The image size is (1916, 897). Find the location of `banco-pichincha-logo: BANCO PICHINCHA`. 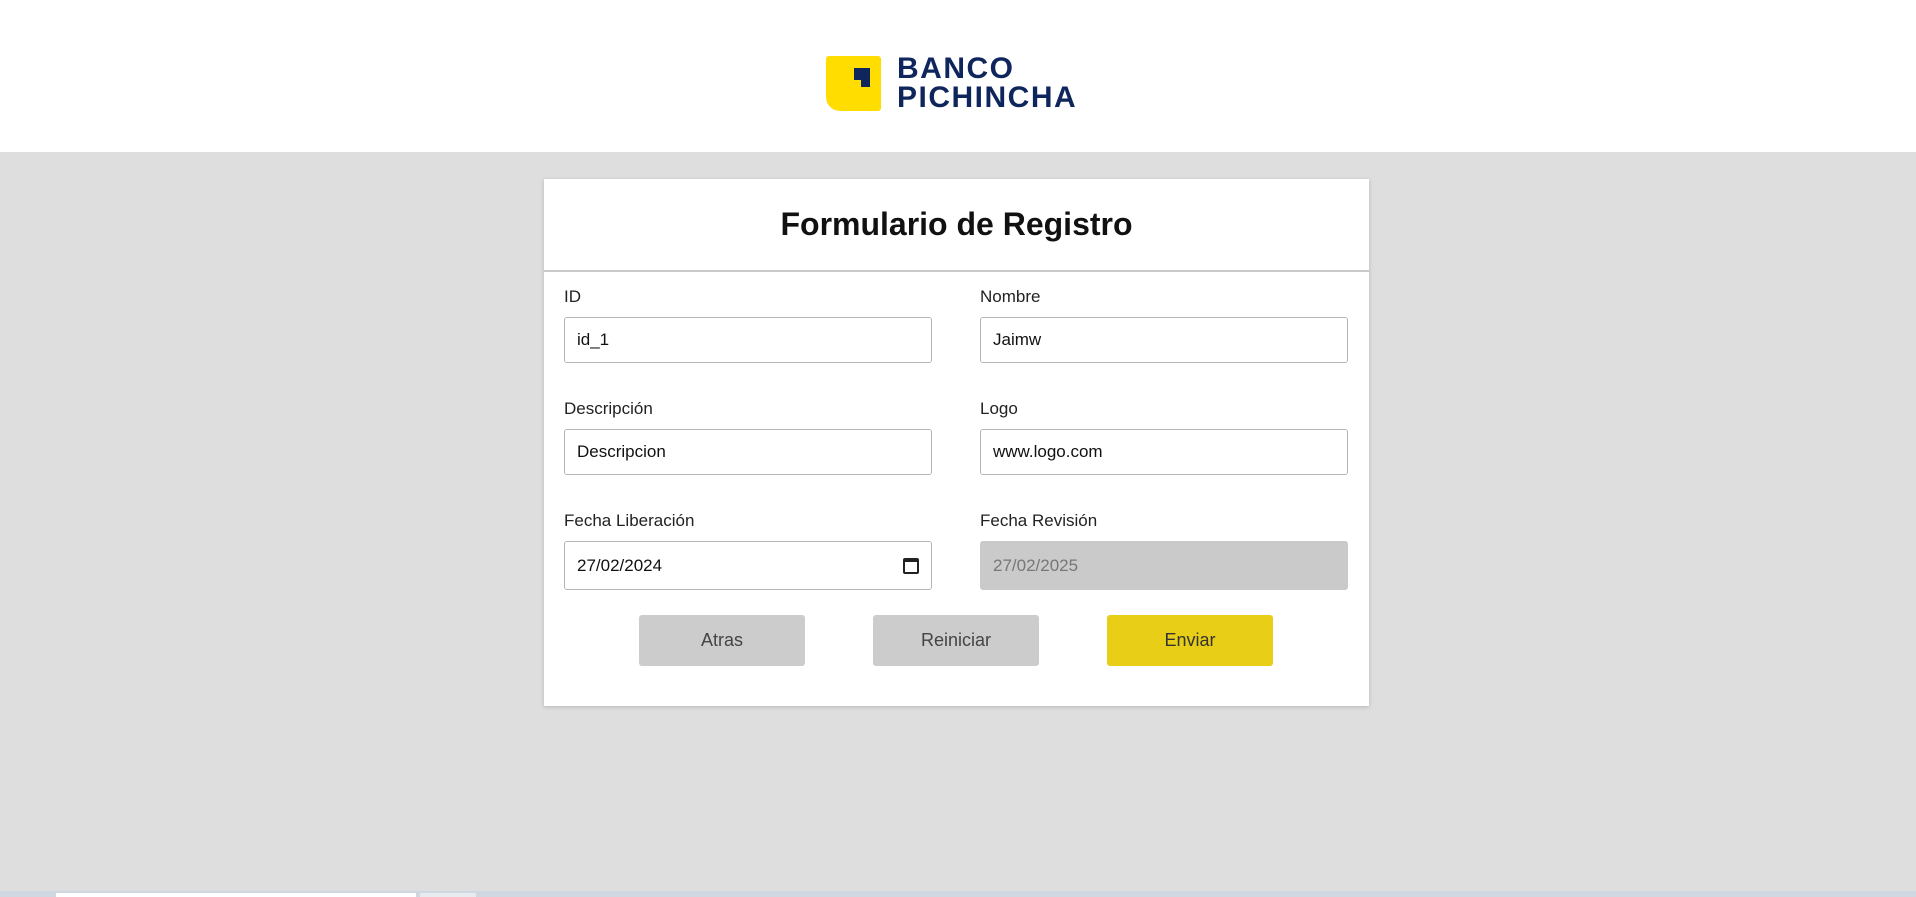

banco-pichincha-logo: BANCO PICHINCHA is located at coordinates (952, 83).